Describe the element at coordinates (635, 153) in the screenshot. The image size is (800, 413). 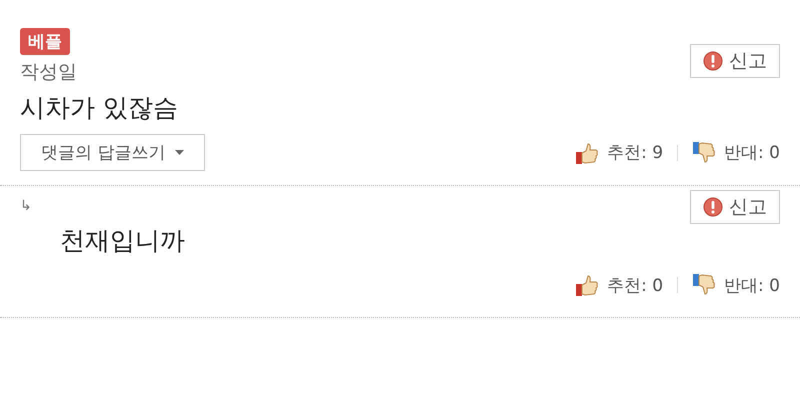
I see `upvote-count: 추천: 9` at that location.